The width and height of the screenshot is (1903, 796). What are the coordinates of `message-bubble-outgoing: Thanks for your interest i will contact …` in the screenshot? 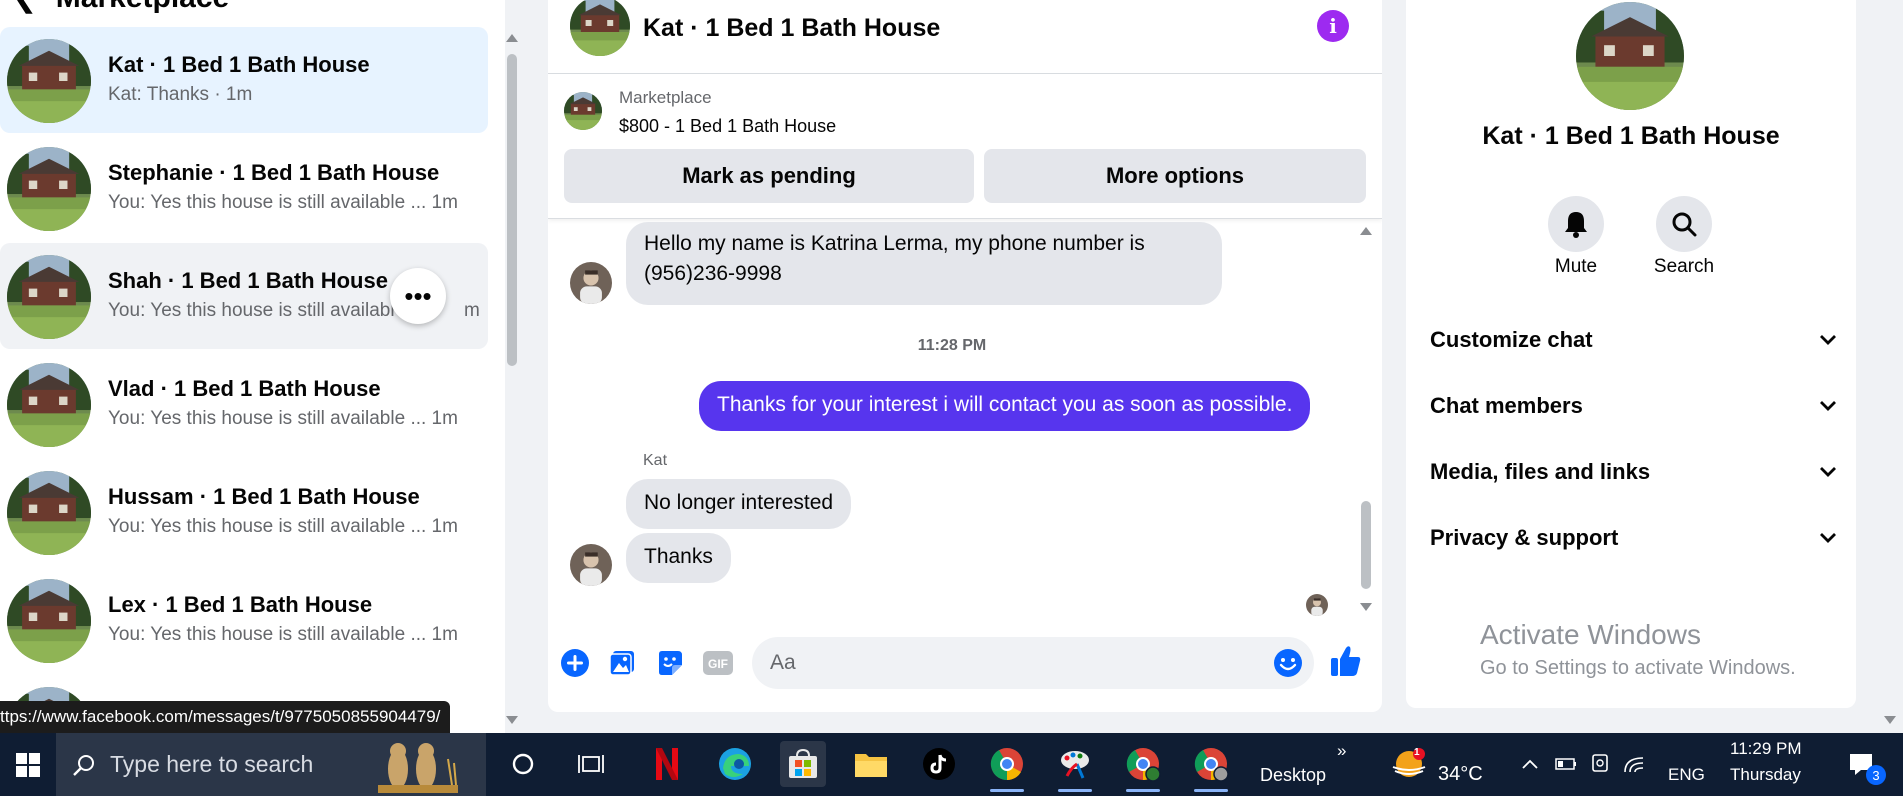 It's located at (1005, 406).